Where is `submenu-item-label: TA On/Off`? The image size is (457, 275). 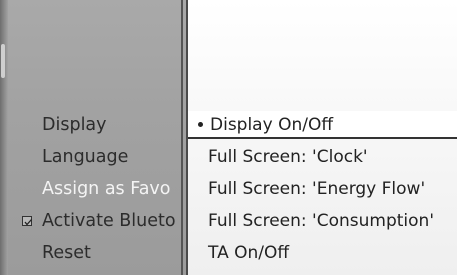
submenu-item-label: TA On/Off is located at coordinates (249, 253).